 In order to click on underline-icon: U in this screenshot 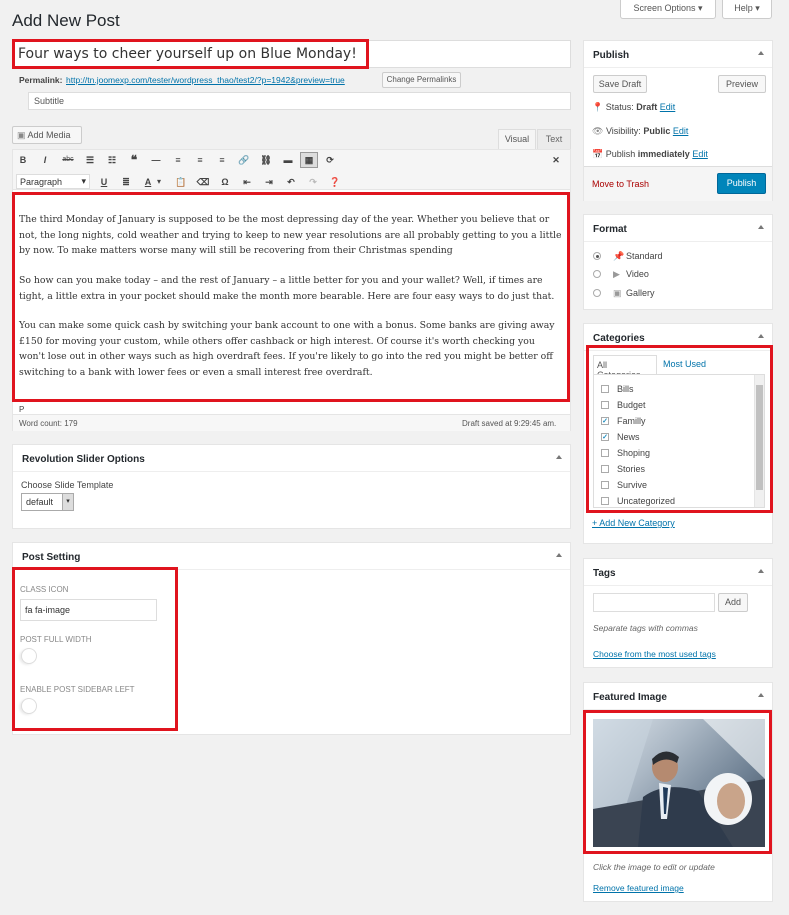, I will do `click(104, 182)`.